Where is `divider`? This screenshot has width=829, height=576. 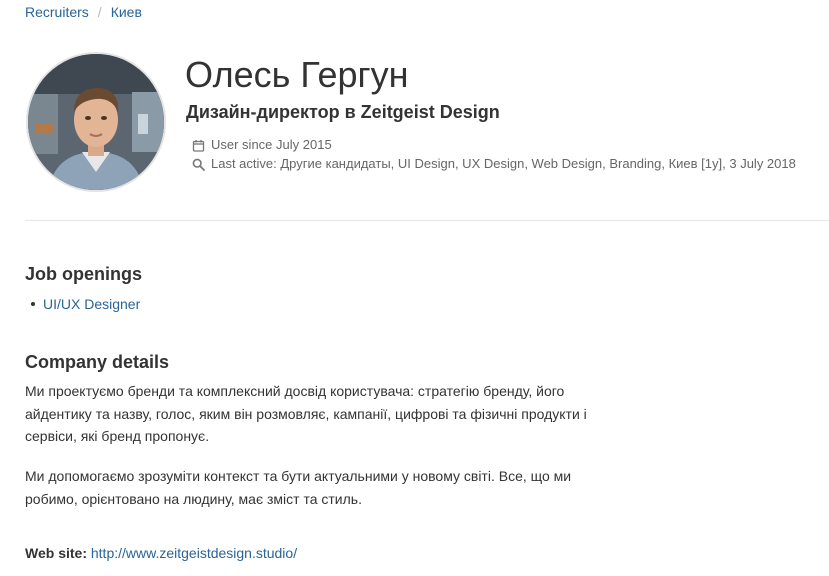
divider is located at coordinates (427, 220).